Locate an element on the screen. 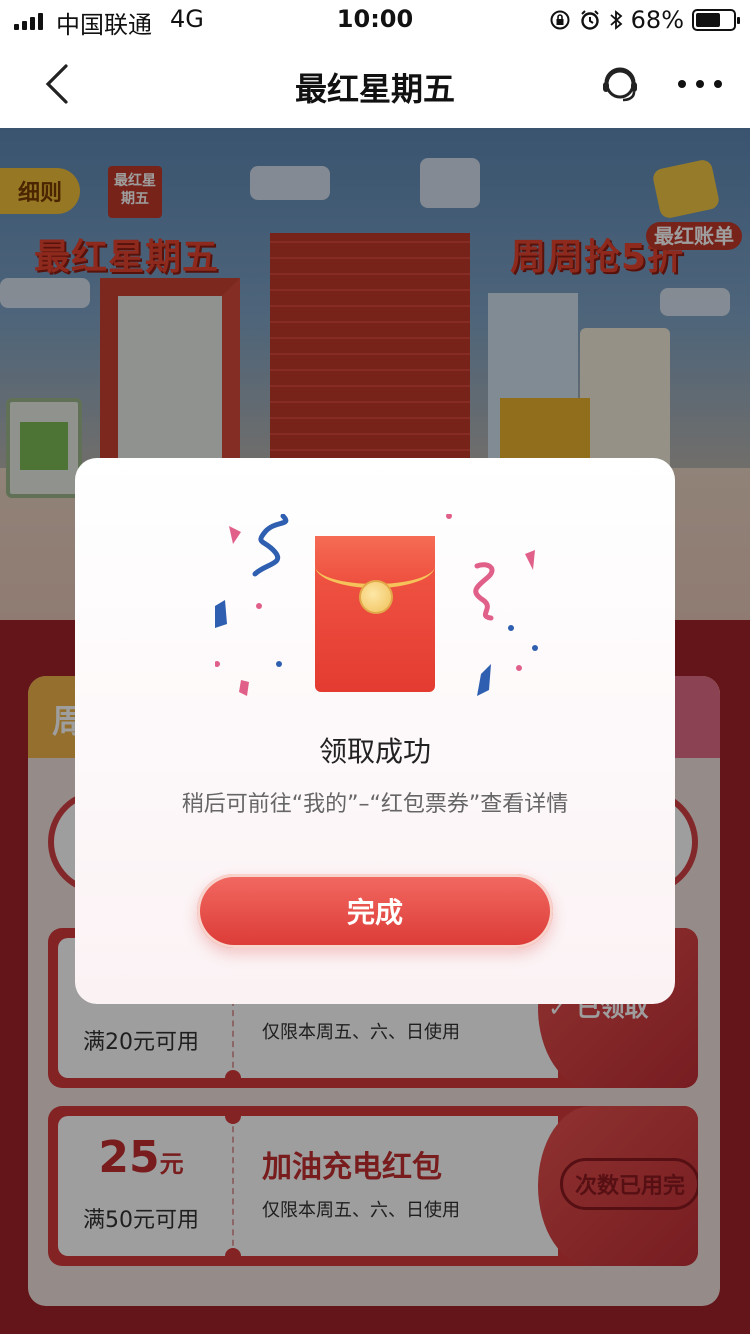 This screenshot has height=1334, width=750. alarm-icon is located at coordinates (589, 20).